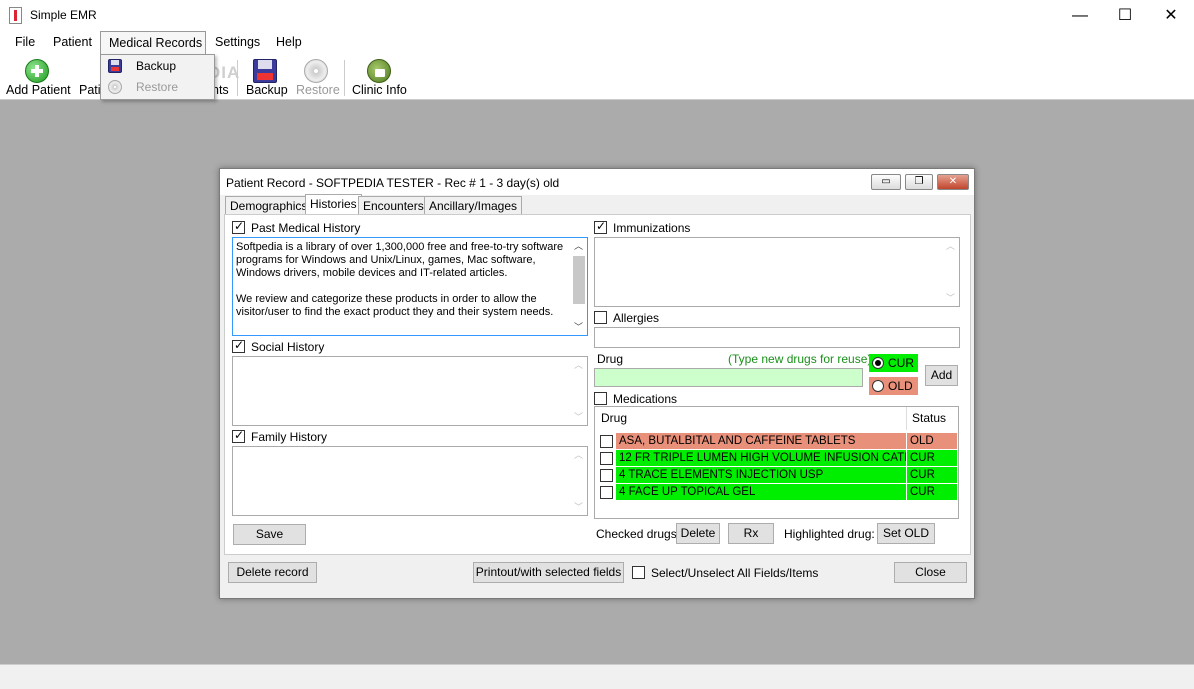 The height and width of the screenshot is (689, 1194). What do you see at coordinates (38, 90) in the screenshot?
I see `add-patient-label: Add Patient` at bounding box center [38, 90].